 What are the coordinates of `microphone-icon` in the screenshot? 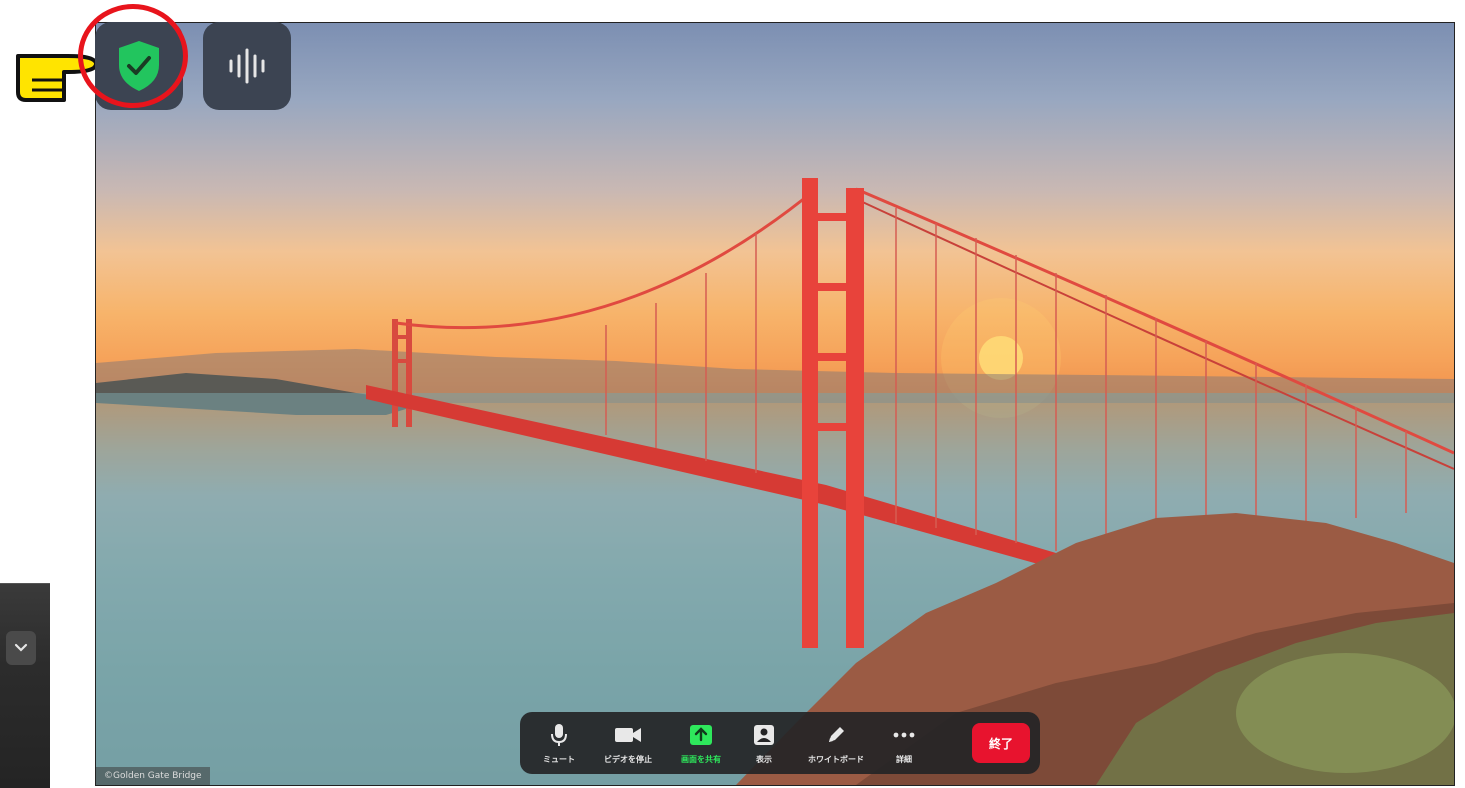 It's located at (559, 734).